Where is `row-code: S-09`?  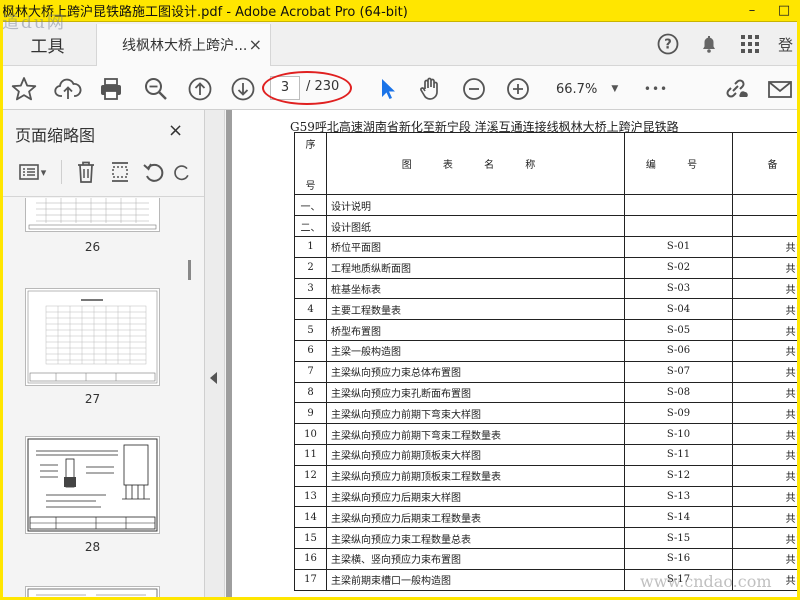
row-code: S-09 is located at coordinates (678, 413).